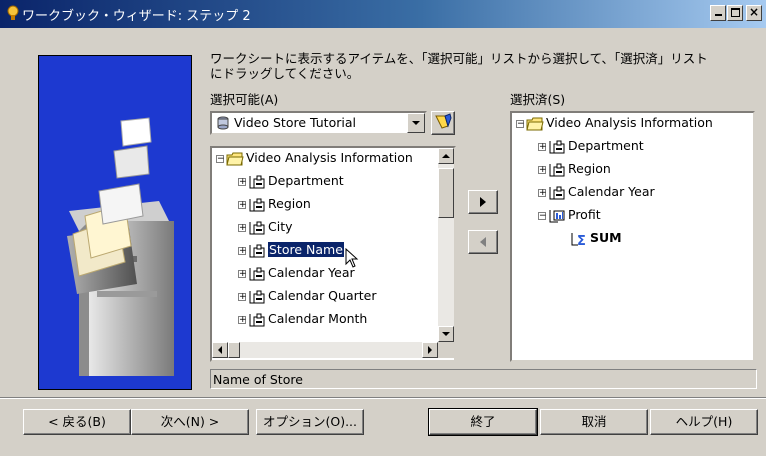  Describe the element at coordinates (333, 228) in the screenshot. I see `tree-item: + City` at that location.